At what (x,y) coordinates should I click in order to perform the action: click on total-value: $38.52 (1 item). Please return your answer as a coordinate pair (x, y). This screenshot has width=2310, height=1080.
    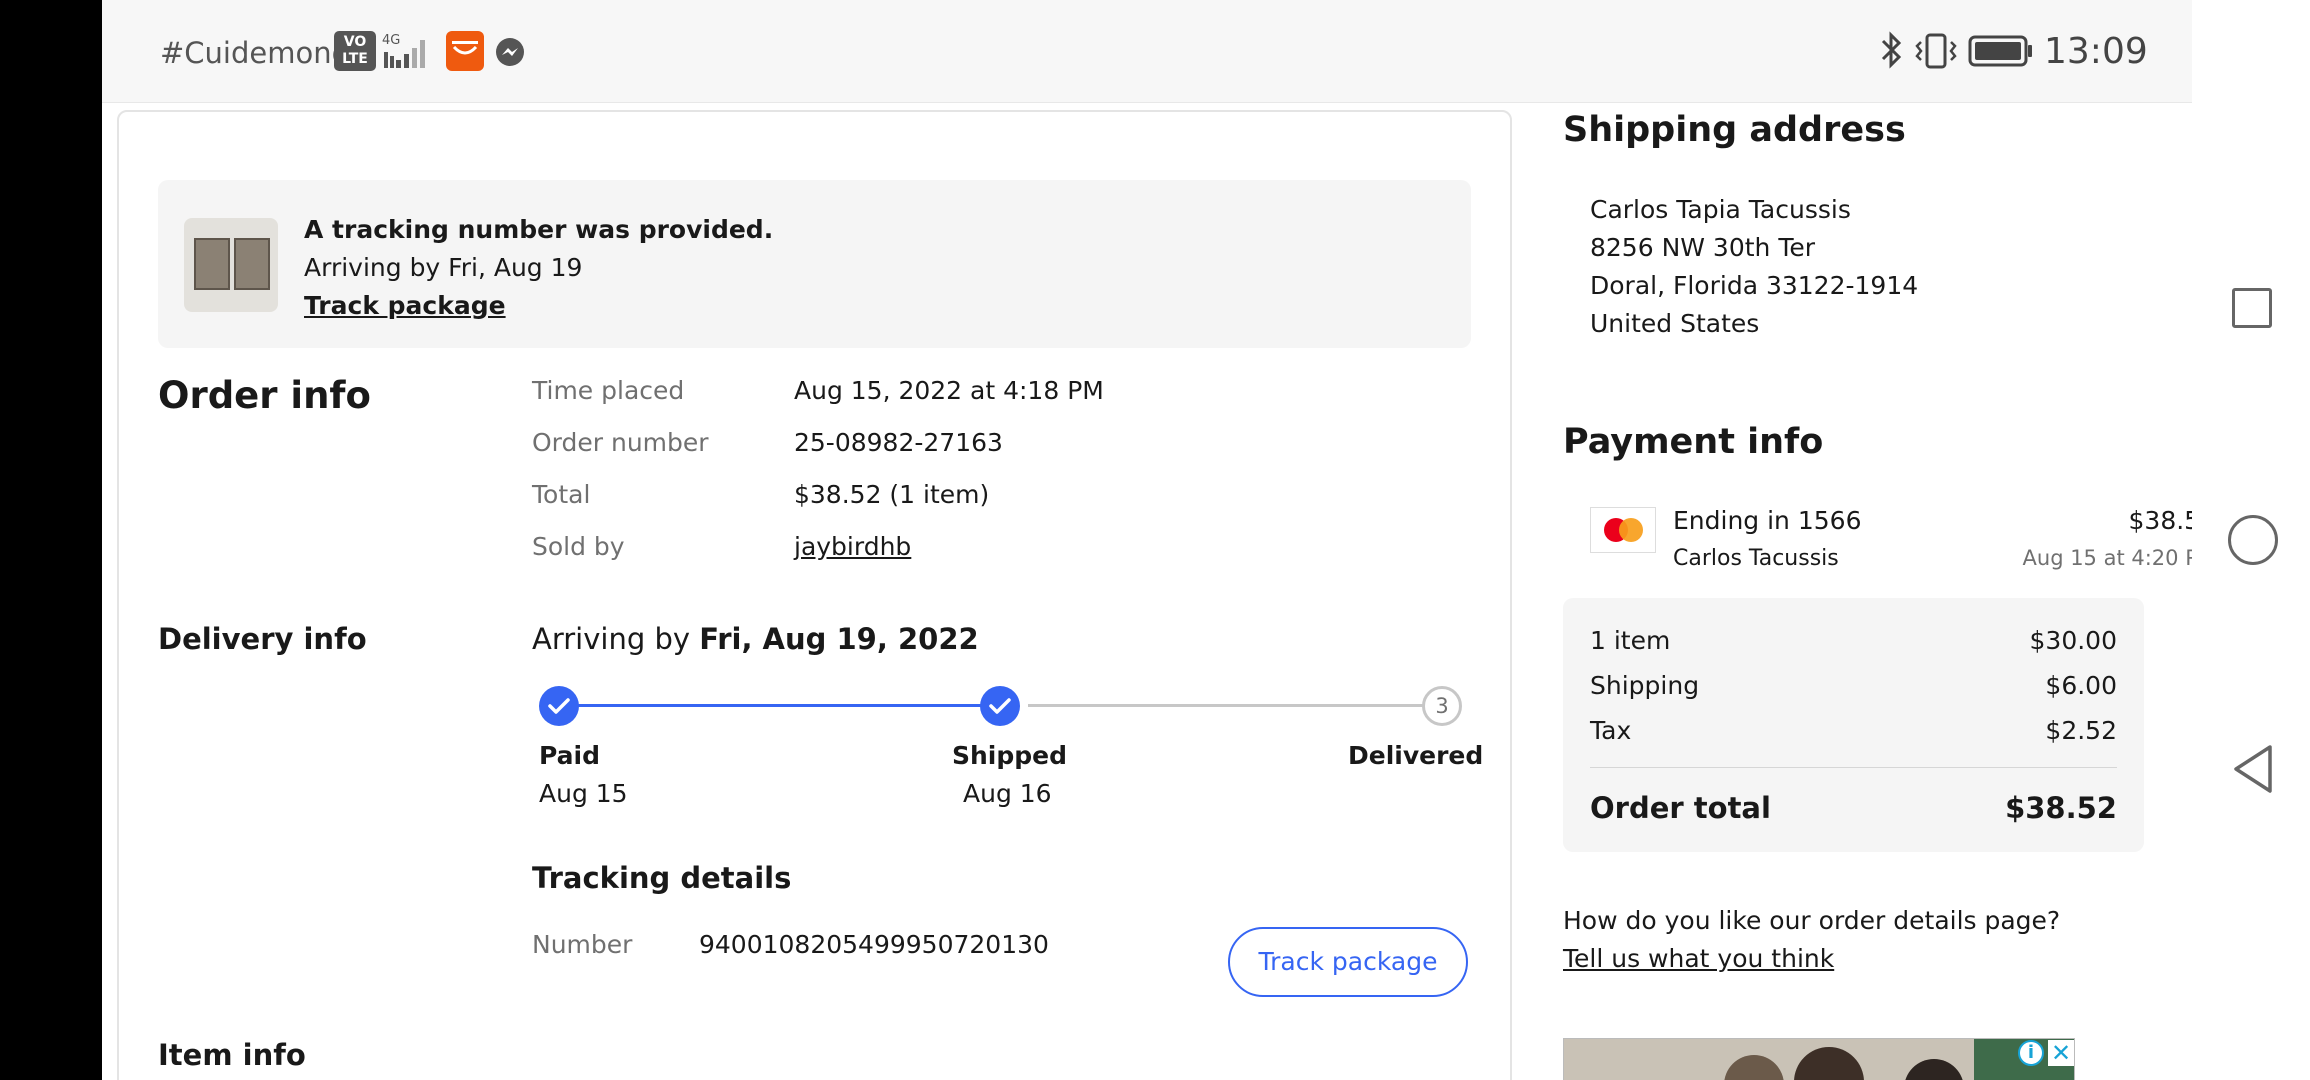
    Looking at the image, I should click on (892, 494).